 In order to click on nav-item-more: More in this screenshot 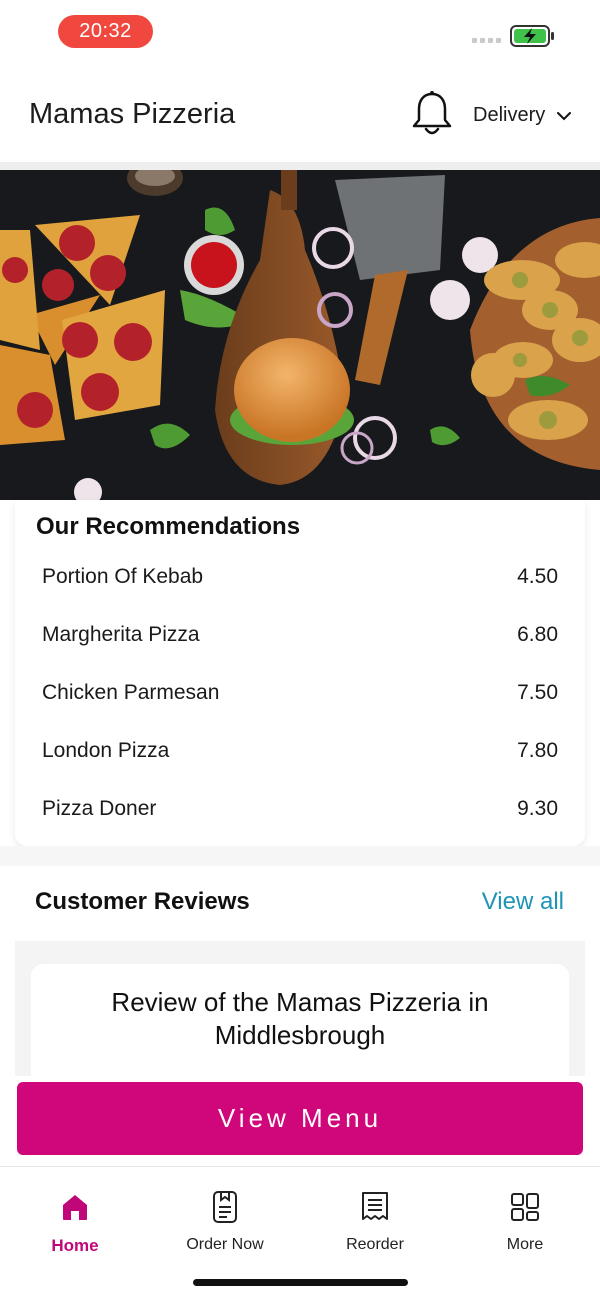, I will do `click(525, 1220)`.